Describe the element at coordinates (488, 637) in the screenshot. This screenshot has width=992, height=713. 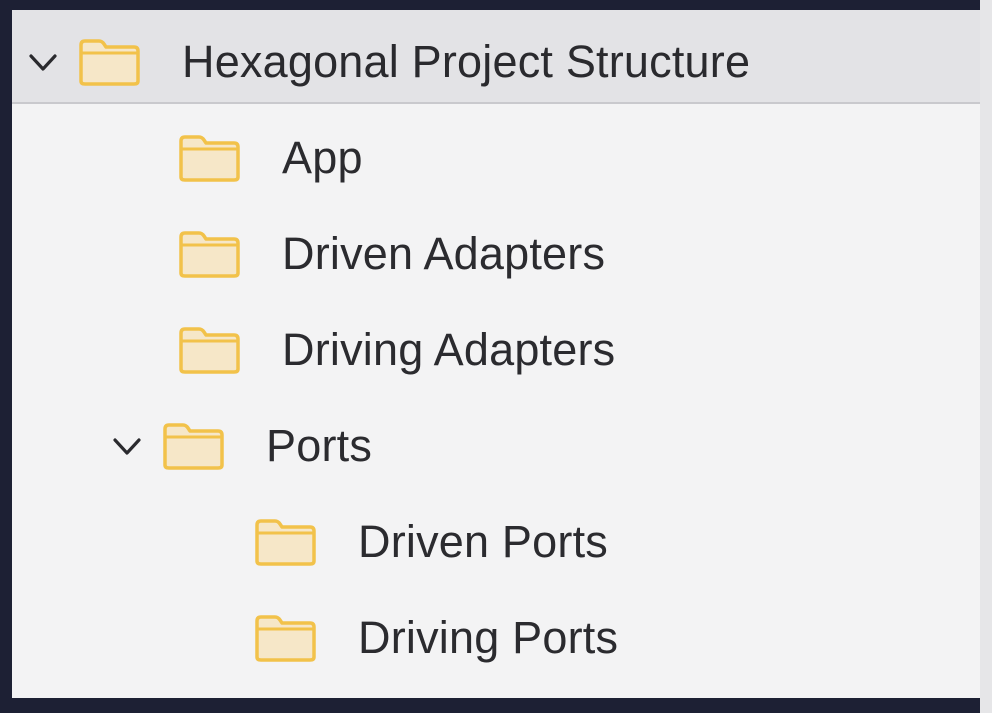
I see `tree-label: Driving Ports` at that location.